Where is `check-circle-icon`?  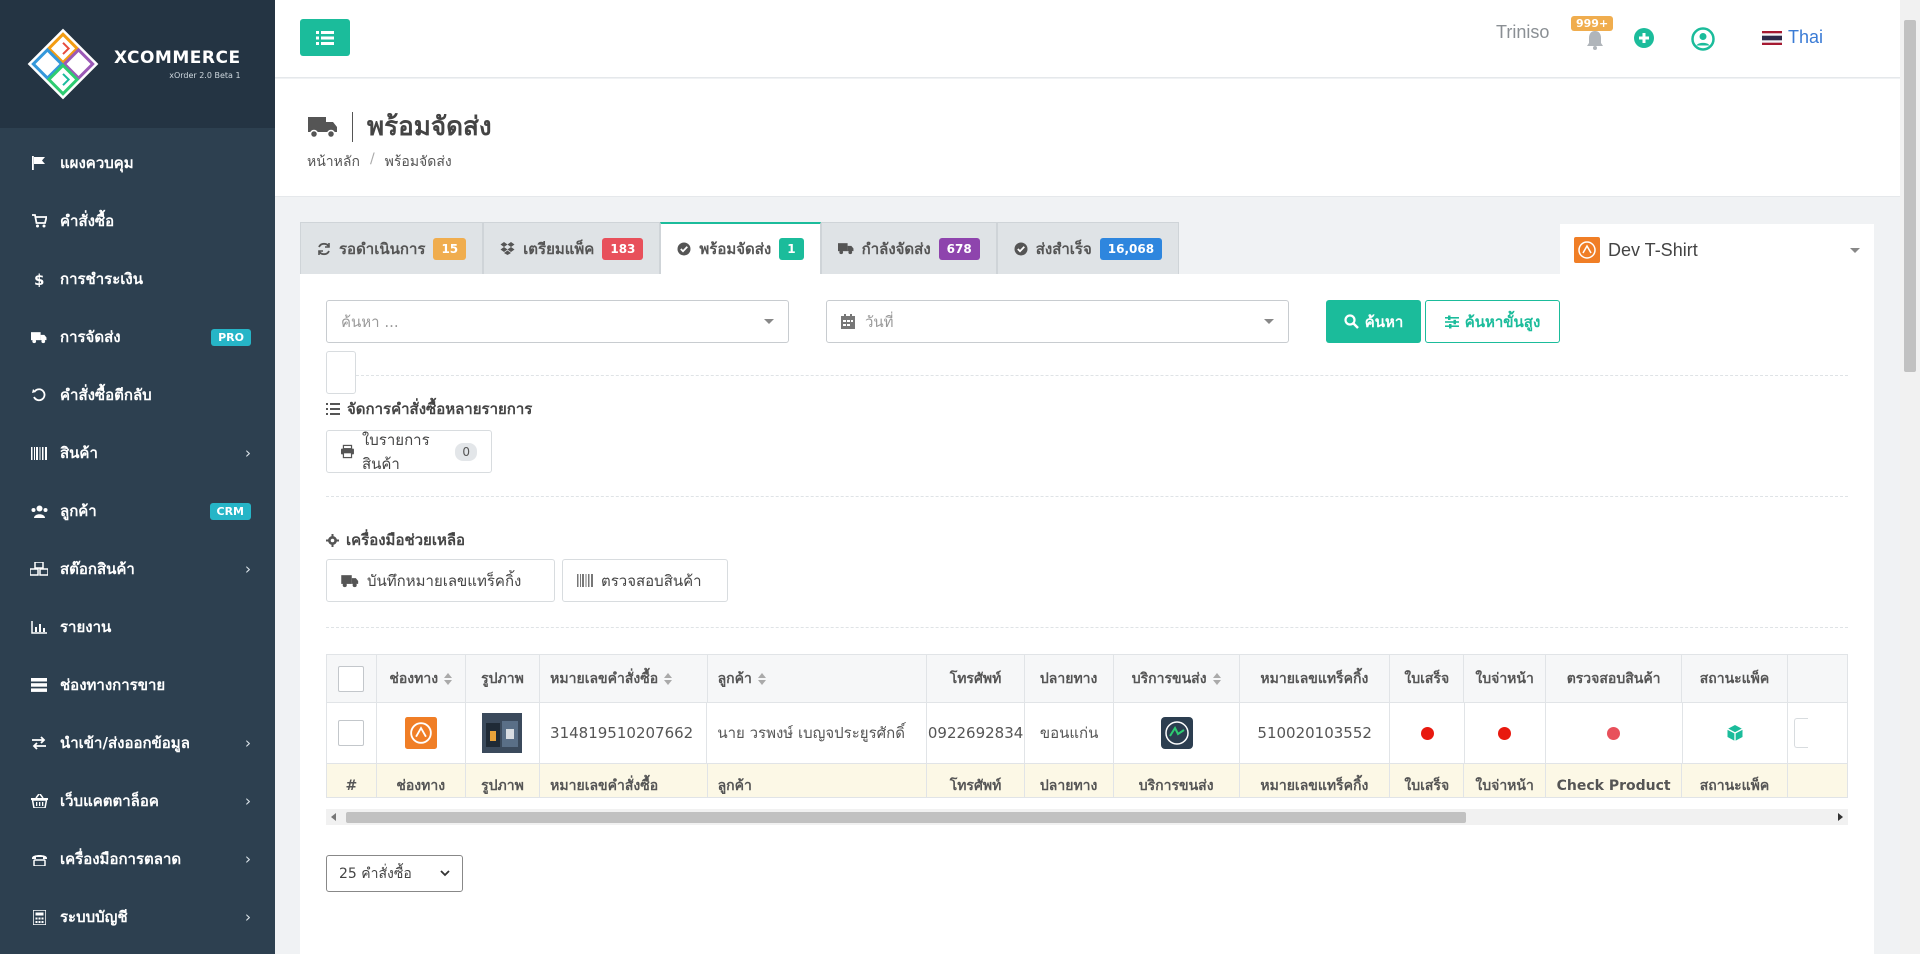
check-circle-icon is located at coordinates (684, 249).